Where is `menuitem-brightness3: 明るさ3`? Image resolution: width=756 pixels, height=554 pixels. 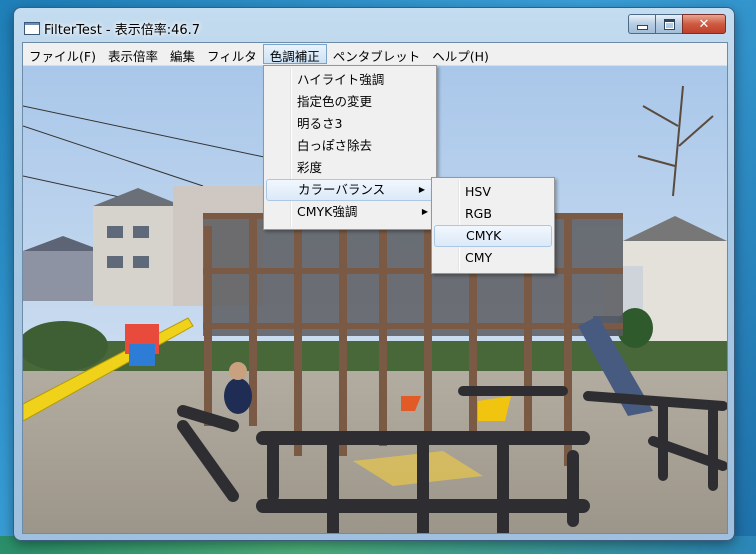
menuitem-brightness3: 明るさ3 is located at coordinates (350, 124).